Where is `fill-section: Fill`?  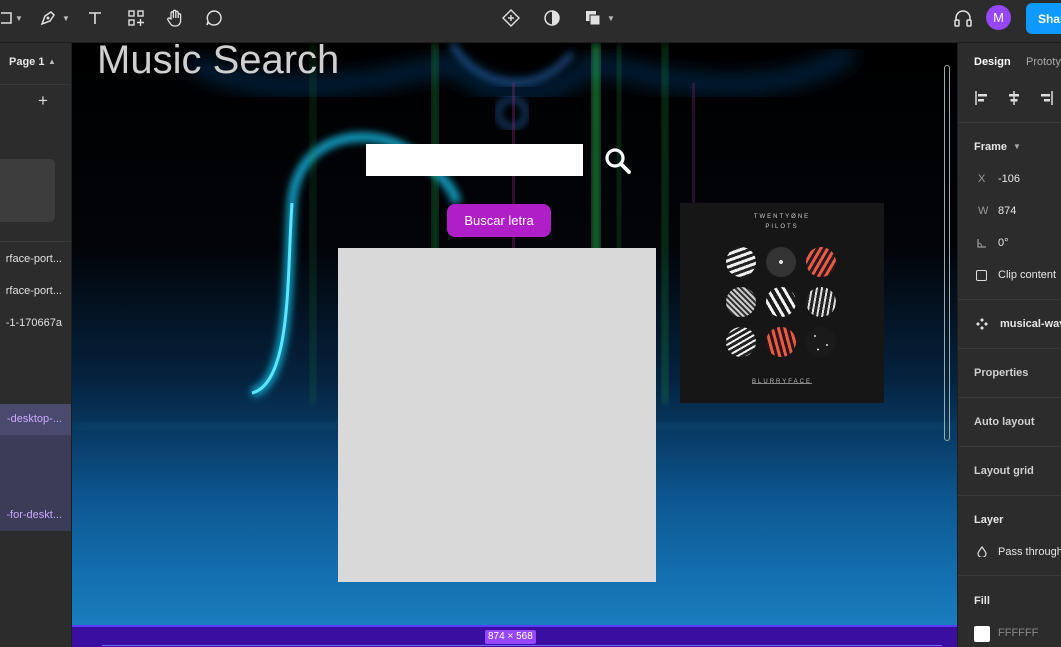
fill-section: Fill is located at coordinates (982, 601).